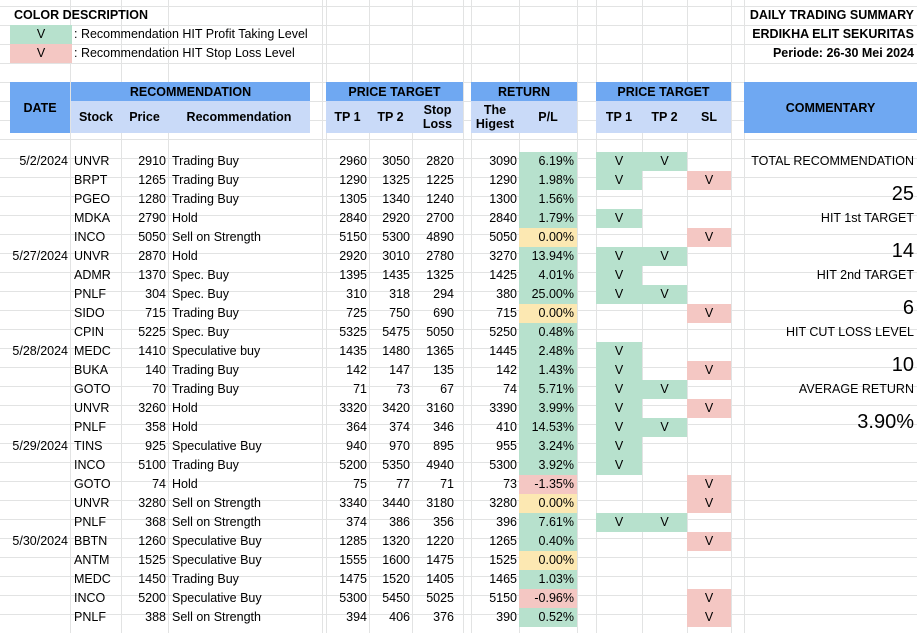  I want to click on cell-stop-loss: 294, so click(443, 294).